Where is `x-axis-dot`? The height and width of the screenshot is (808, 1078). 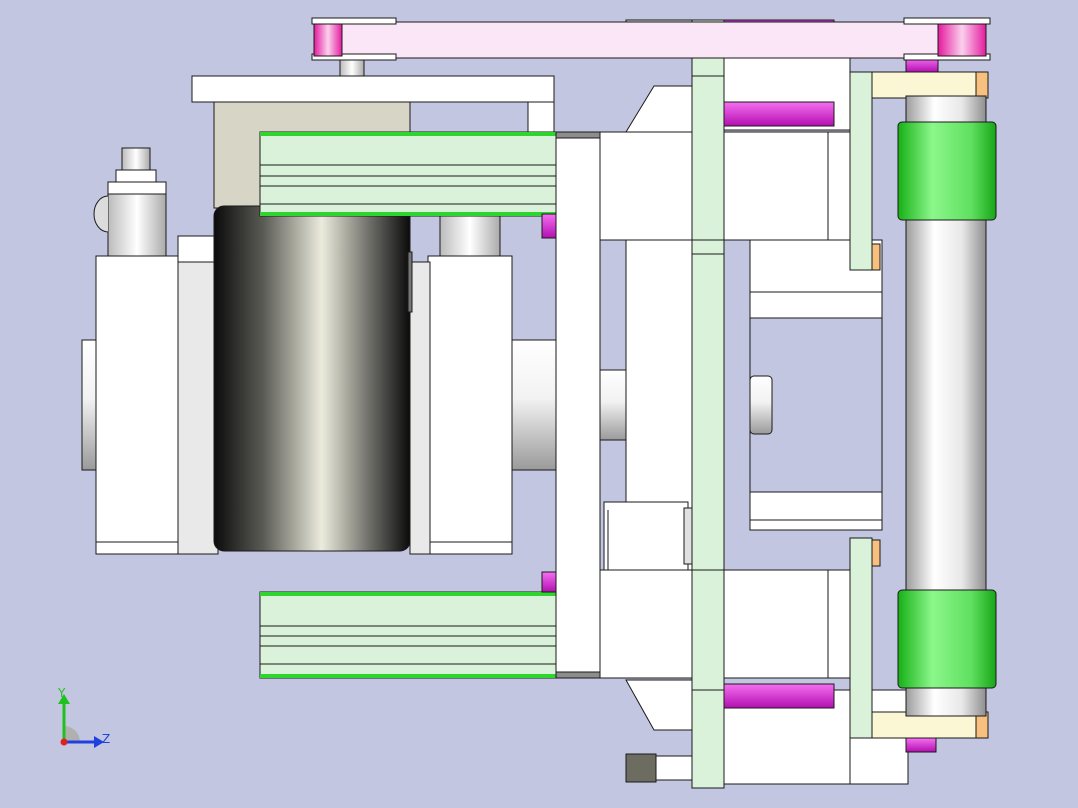
x-axis-dot is located at coordinates (64, 742).